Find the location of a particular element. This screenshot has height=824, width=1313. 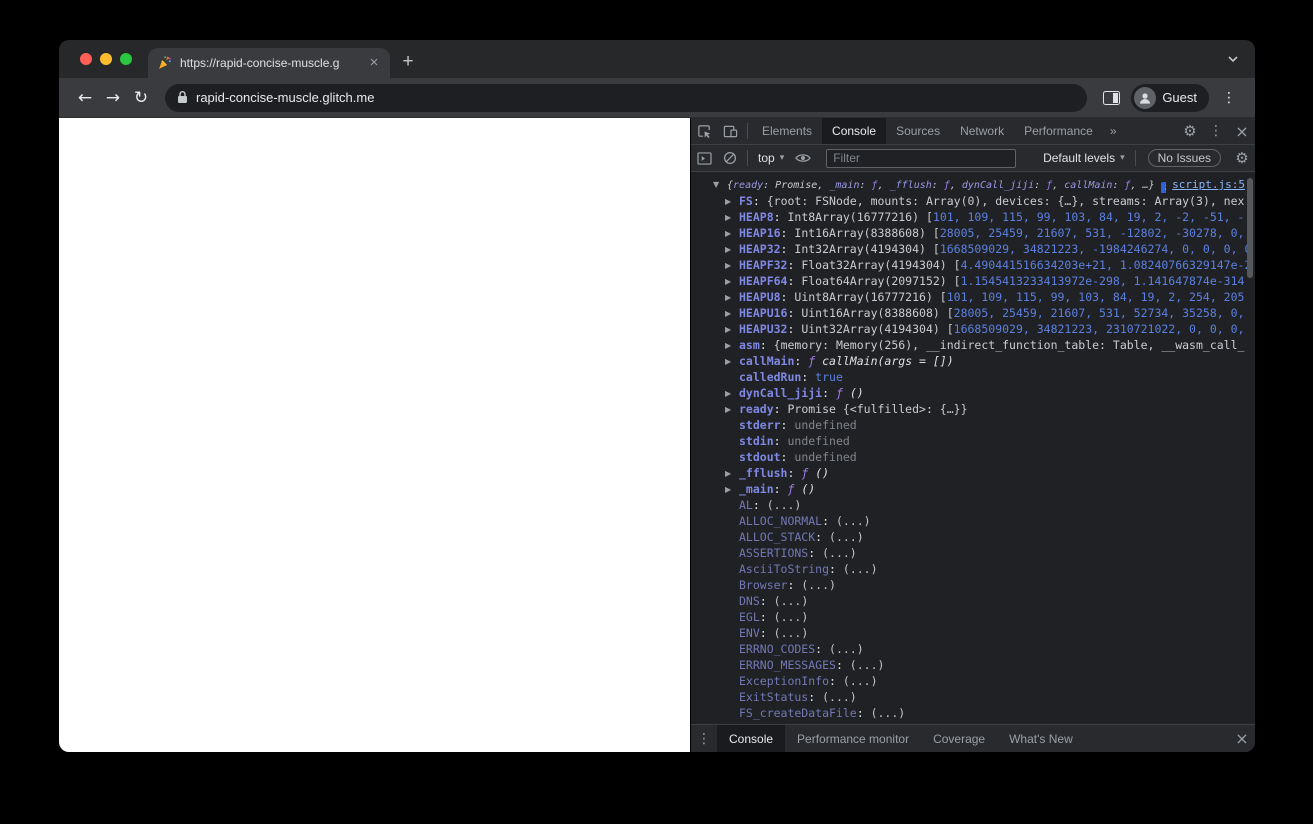

settings-gear-icon: ⚙ is located at coordinates (1190, 131).